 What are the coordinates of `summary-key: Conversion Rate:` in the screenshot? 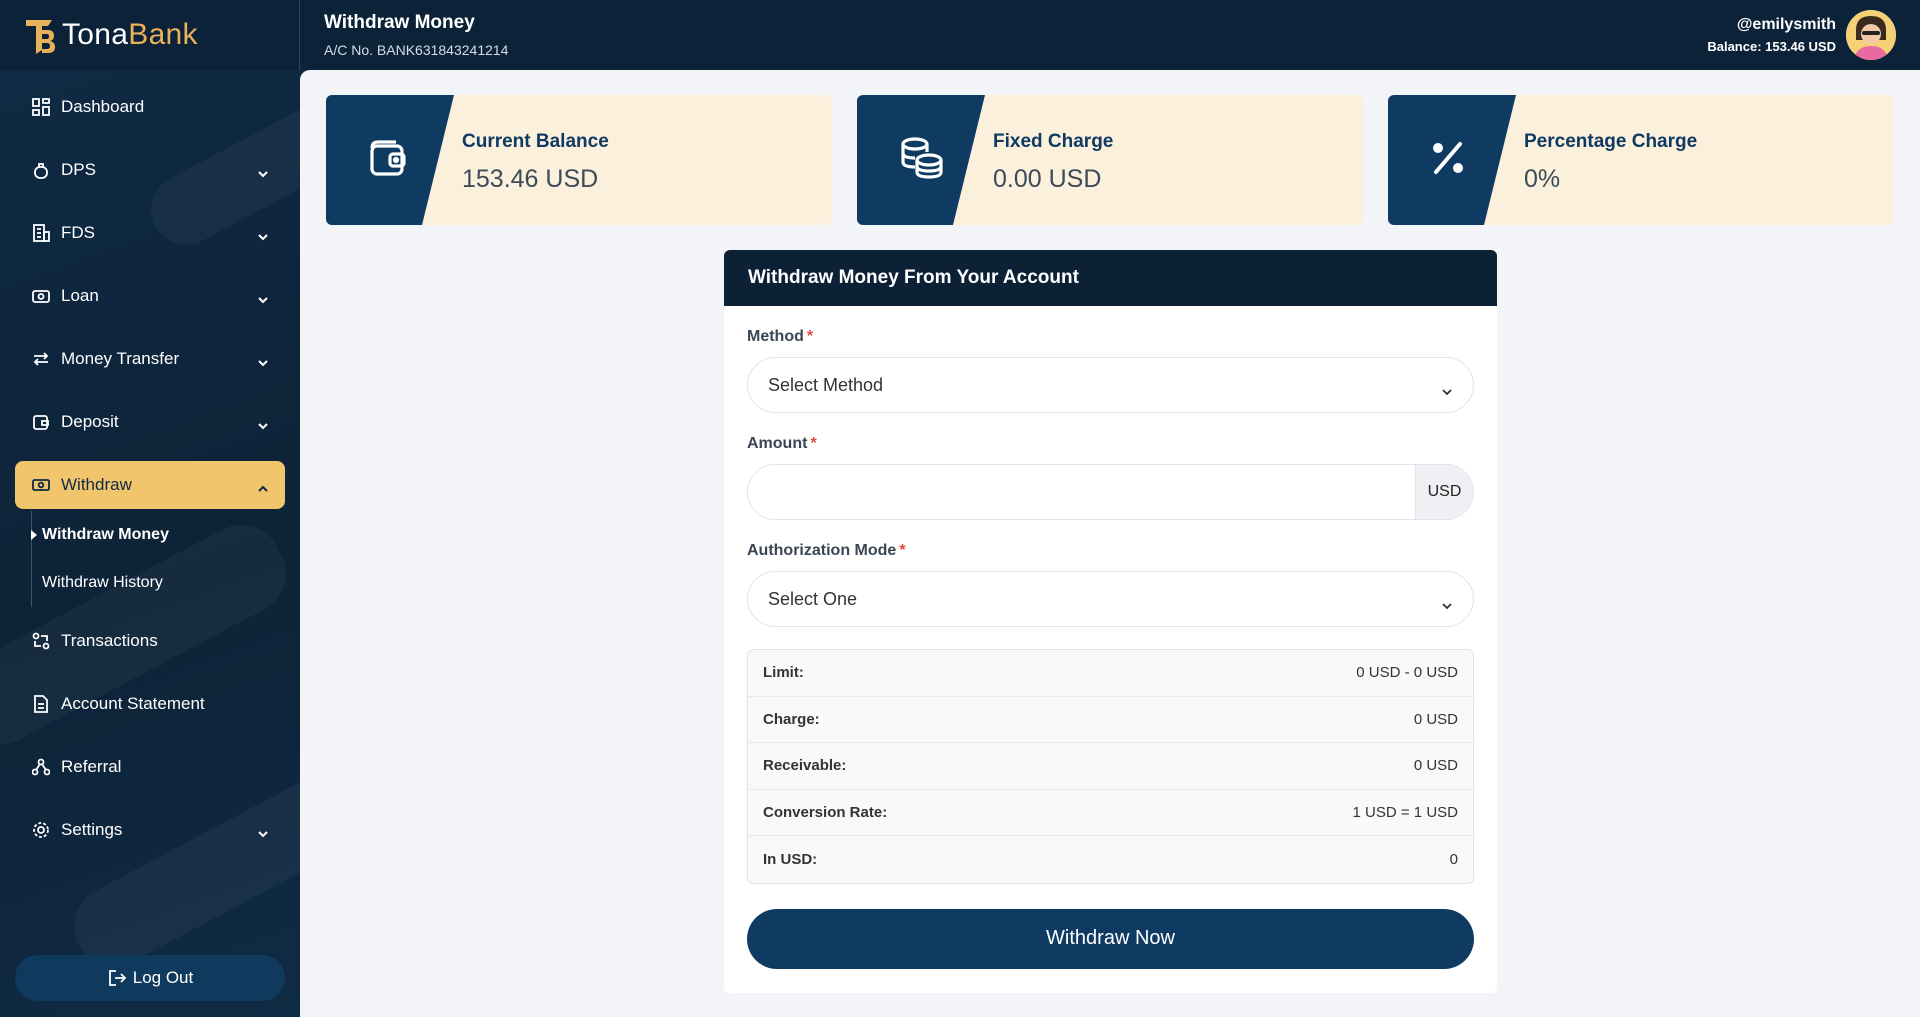 It's located at (825, 813).